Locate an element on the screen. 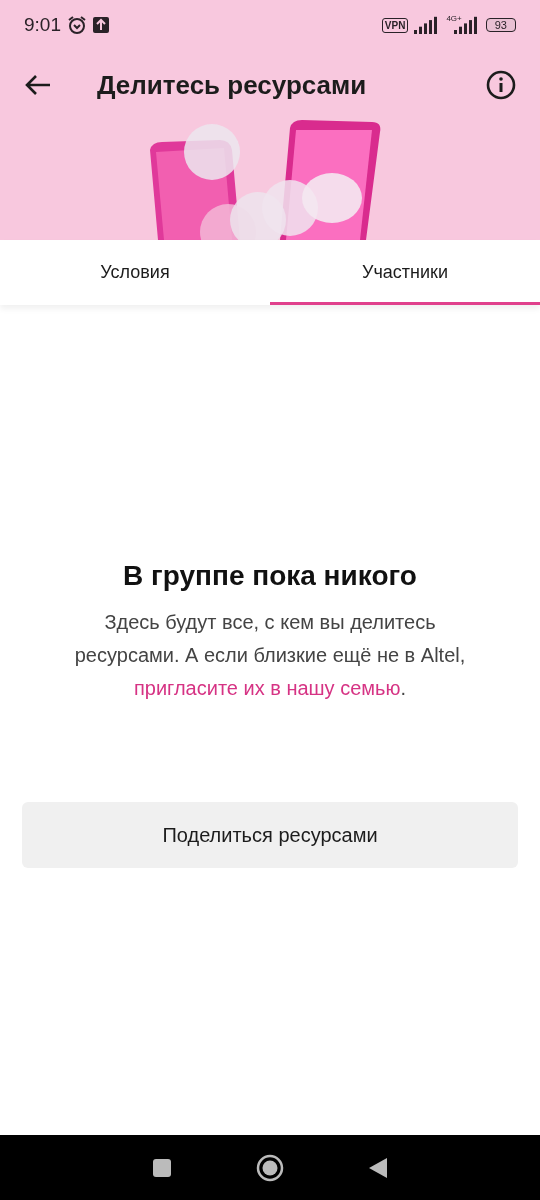  page-title: Делитесь ресурсами is located at coordinates (232, 85).